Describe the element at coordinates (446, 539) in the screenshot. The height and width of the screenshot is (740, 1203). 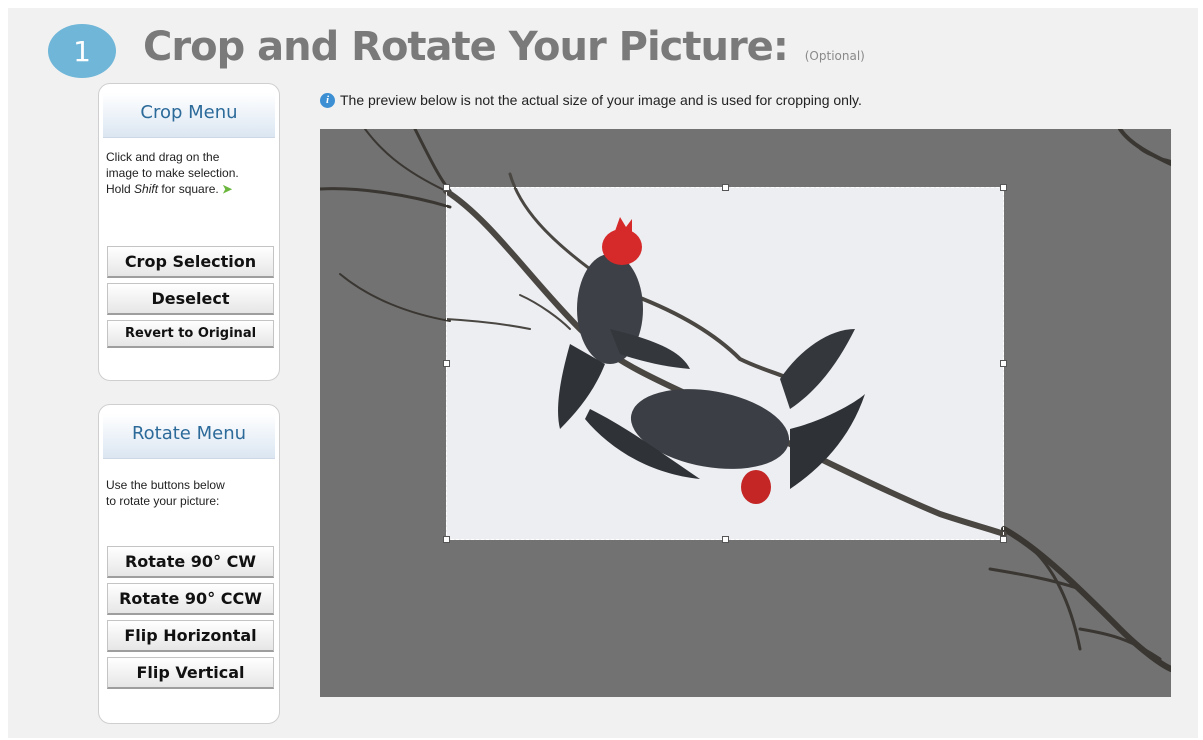
I see `crop-handle-bottom-left` at that location.